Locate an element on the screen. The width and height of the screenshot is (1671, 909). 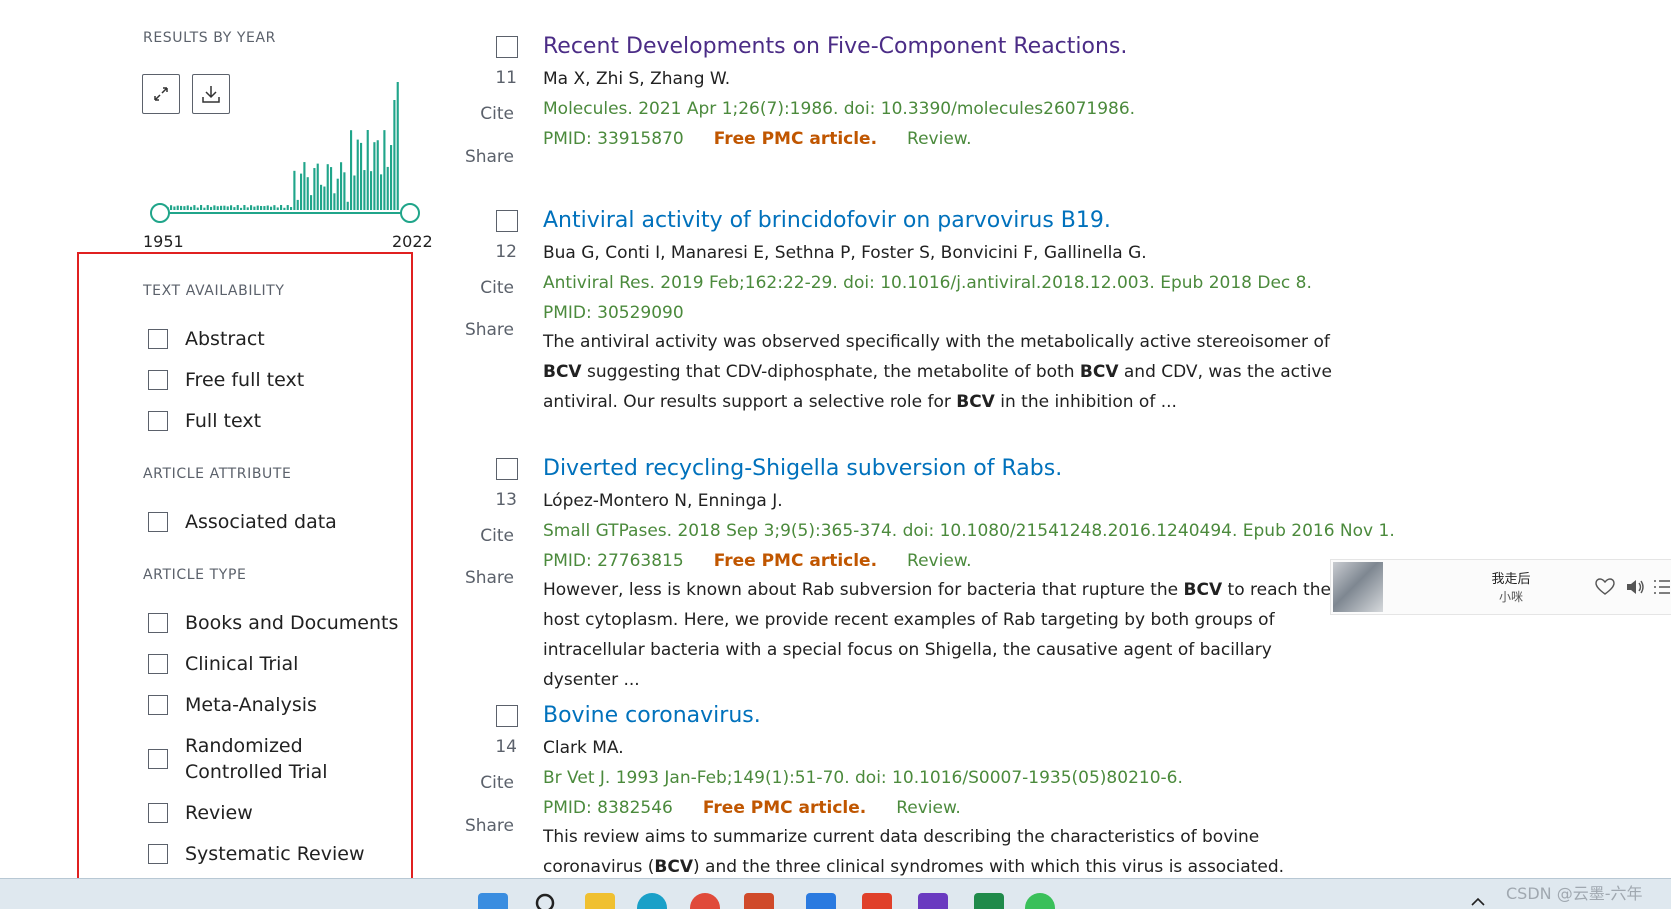
result-pmid: PMID: 27763815 is located at coordinates (613, 561).